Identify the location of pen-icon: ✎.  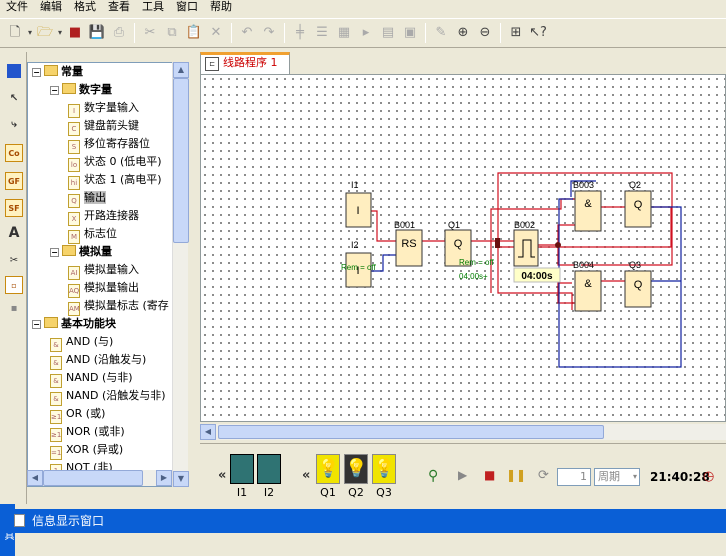
(441, 33).